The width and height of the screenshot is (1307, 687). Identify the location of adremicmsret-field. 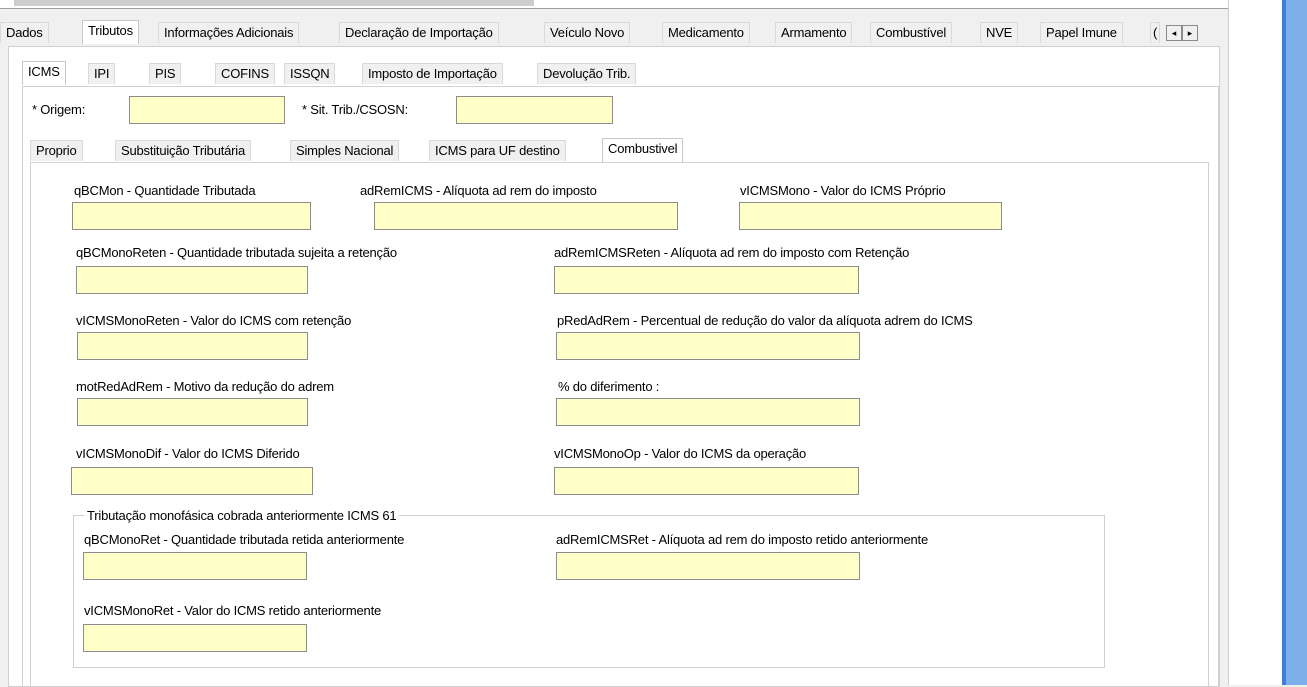
(708, 566).